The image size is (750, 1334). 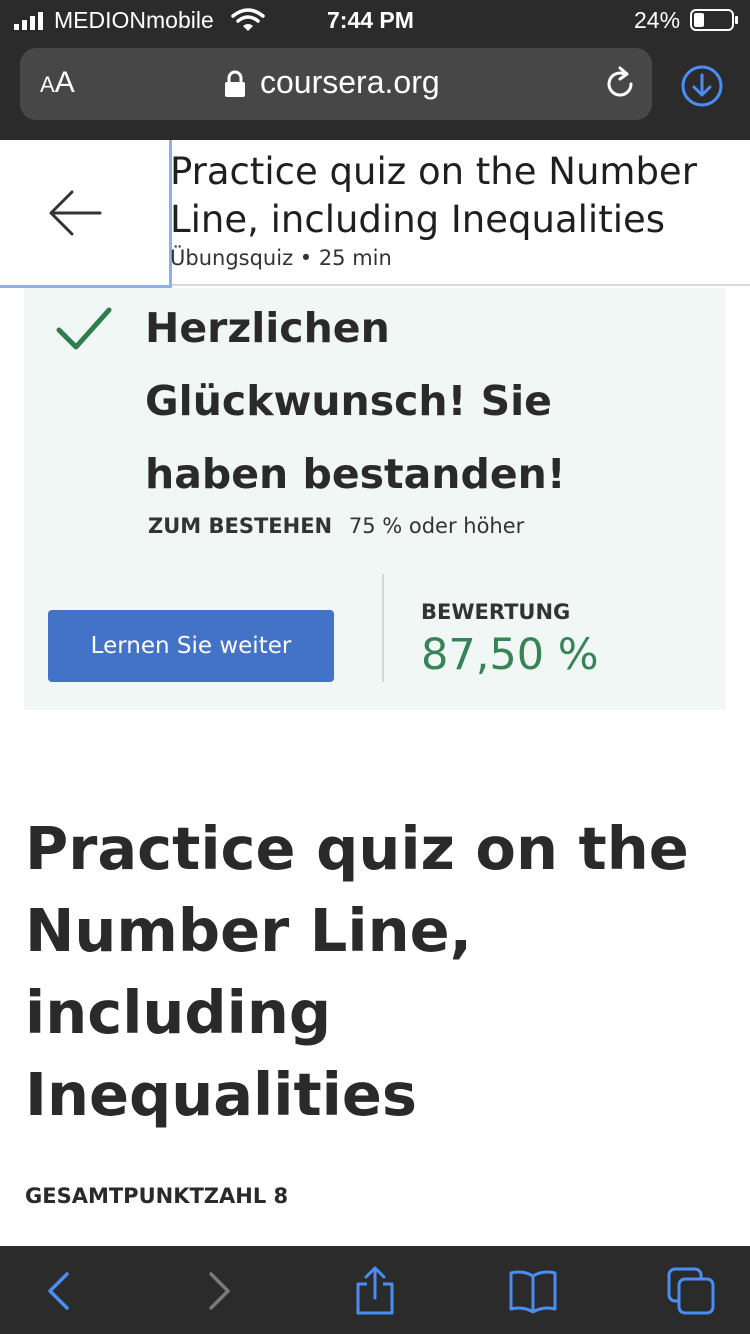 What do you see at coordinates (350, 82) in the screenshot?
I see `url-text: coursera.org` at bounding box center [350, 82].